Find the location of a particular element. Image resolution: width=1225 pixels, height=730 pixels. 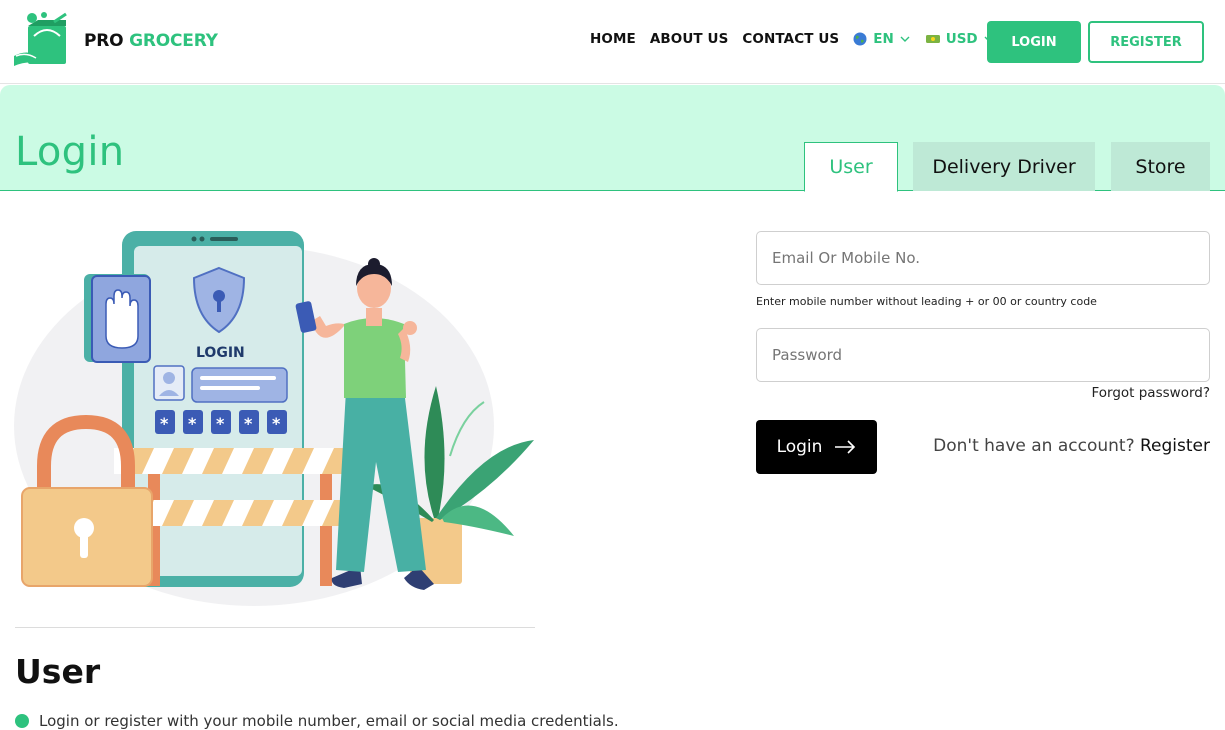

check-bullet-icon is located at coordinates (22, 721).